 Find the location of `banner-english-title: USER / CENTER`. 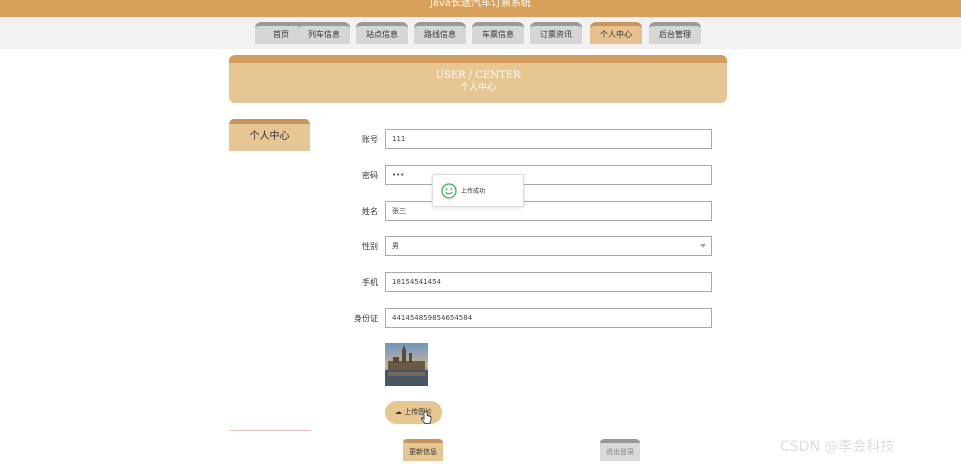

banner-english-title: USER / CENTER is located at coordinates (478, 75).